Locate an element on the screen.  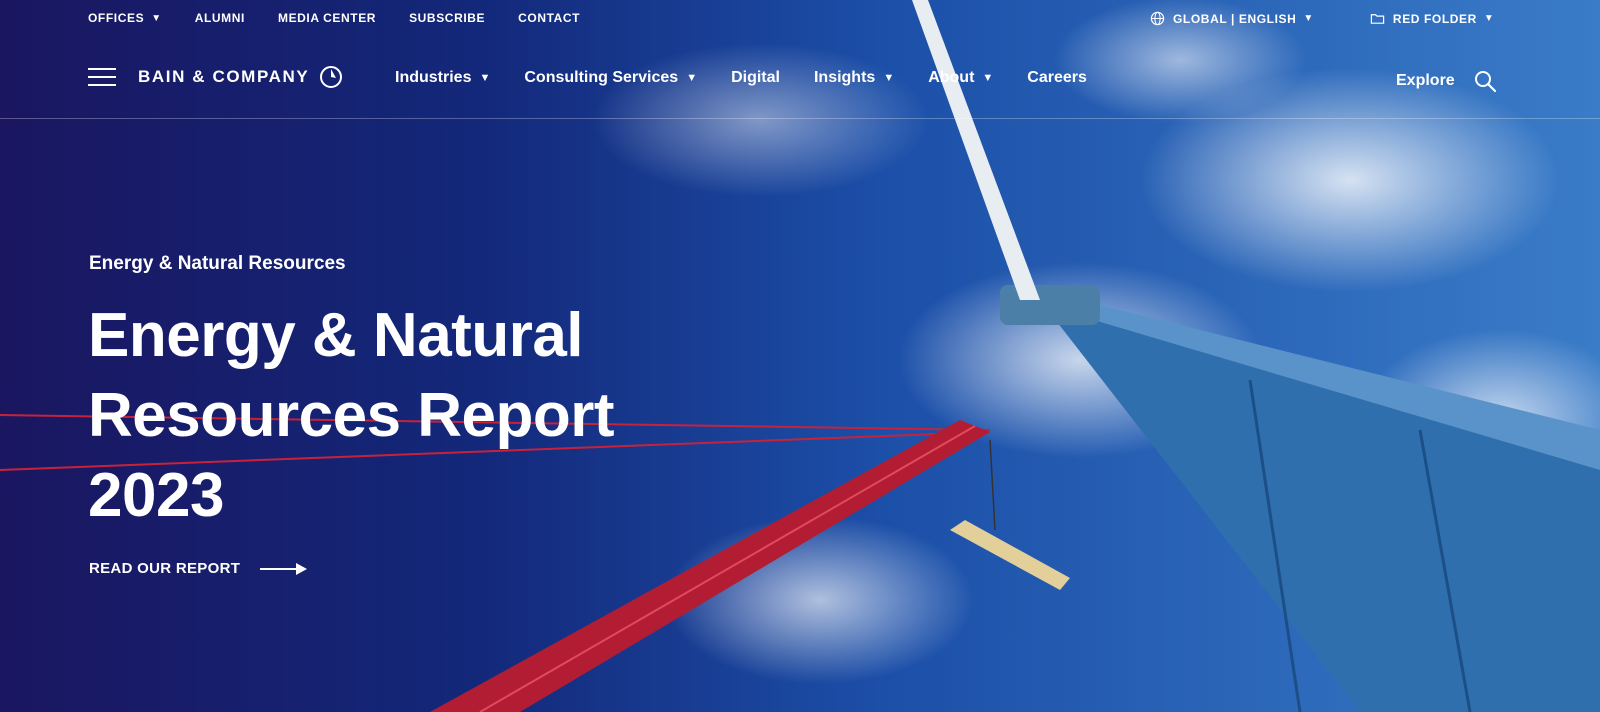
explore-search: Explore is located at coordinates (1446, 81).